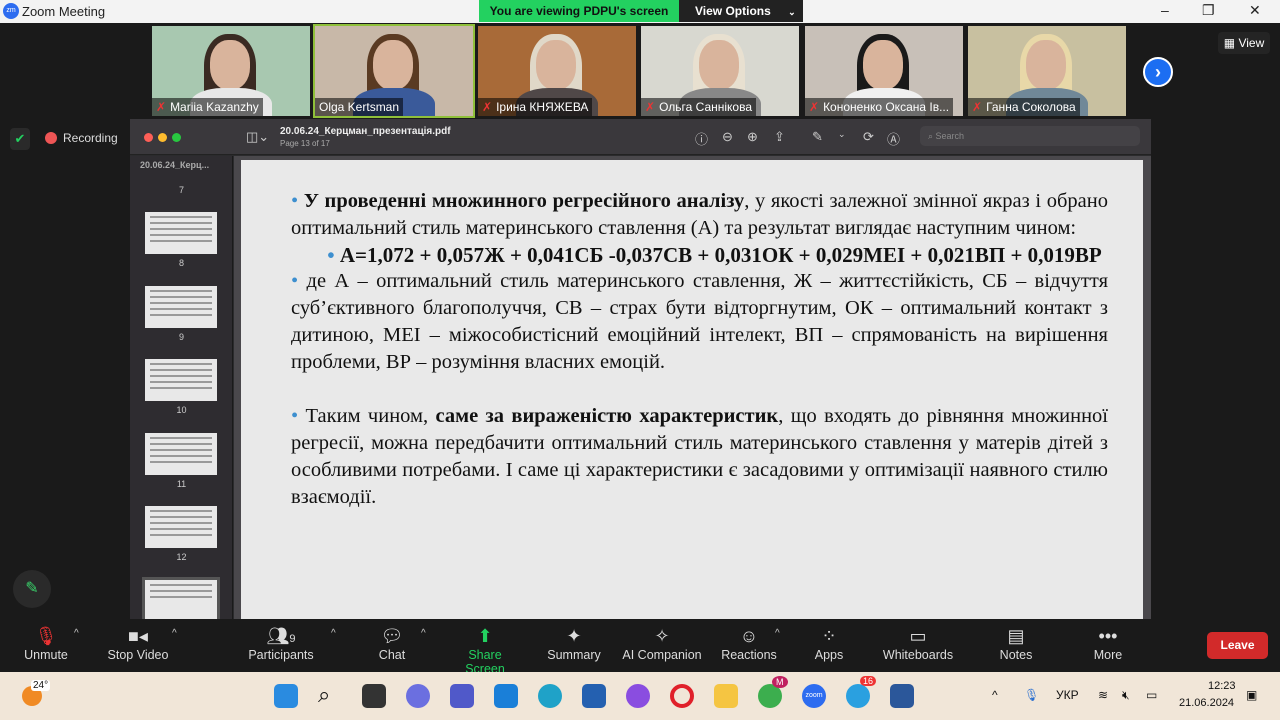  I want to click on minimize-dot, so click(162, 137).